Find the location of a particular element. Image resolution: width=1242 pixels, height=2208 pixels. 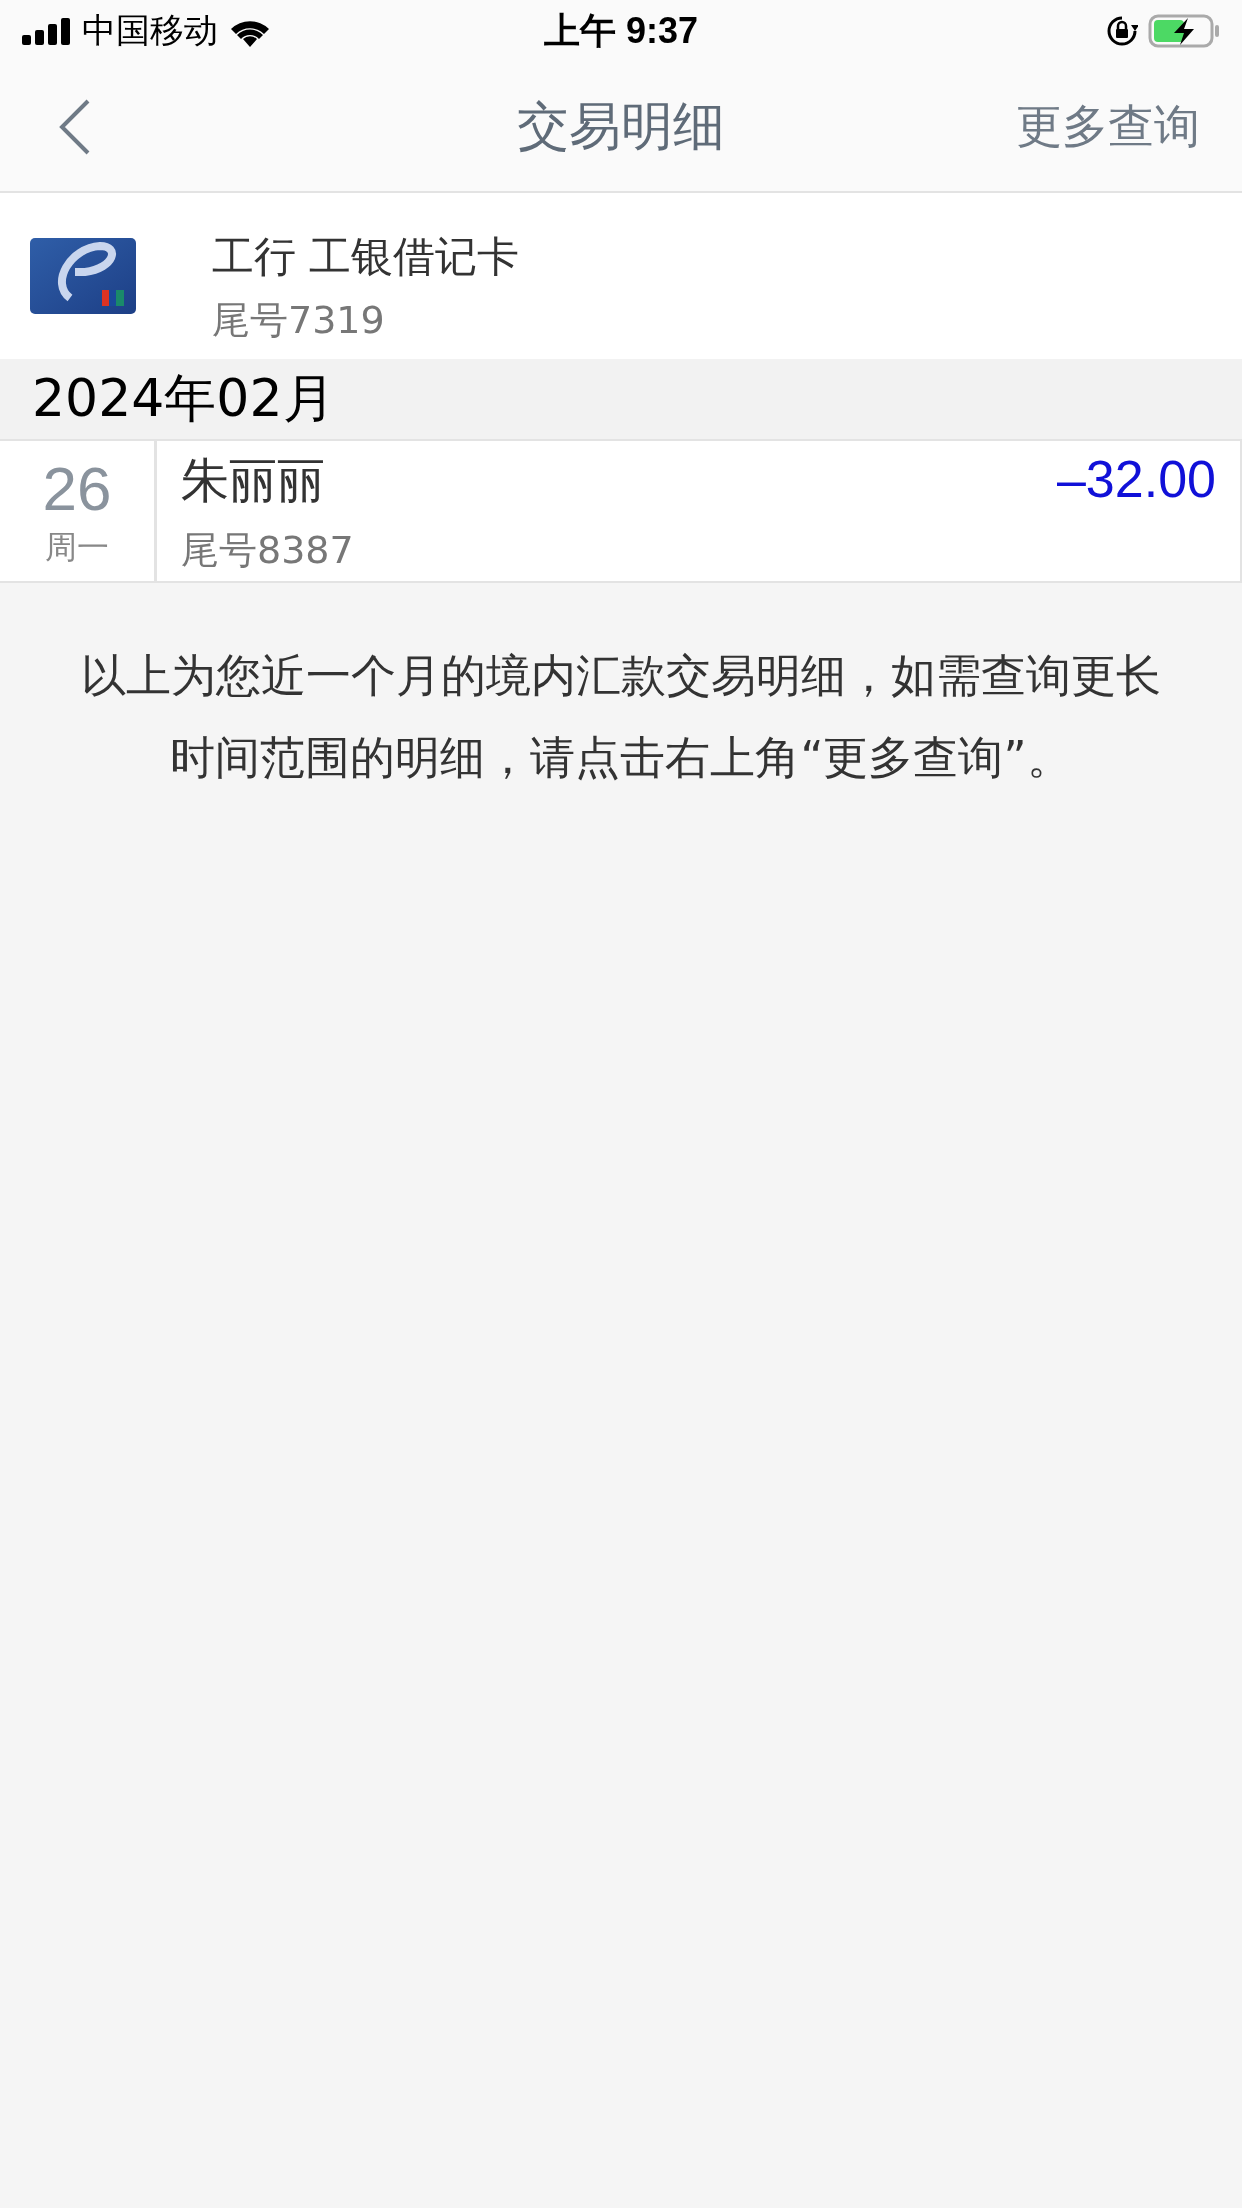

signal-icon is located at coordinates (47, 31).